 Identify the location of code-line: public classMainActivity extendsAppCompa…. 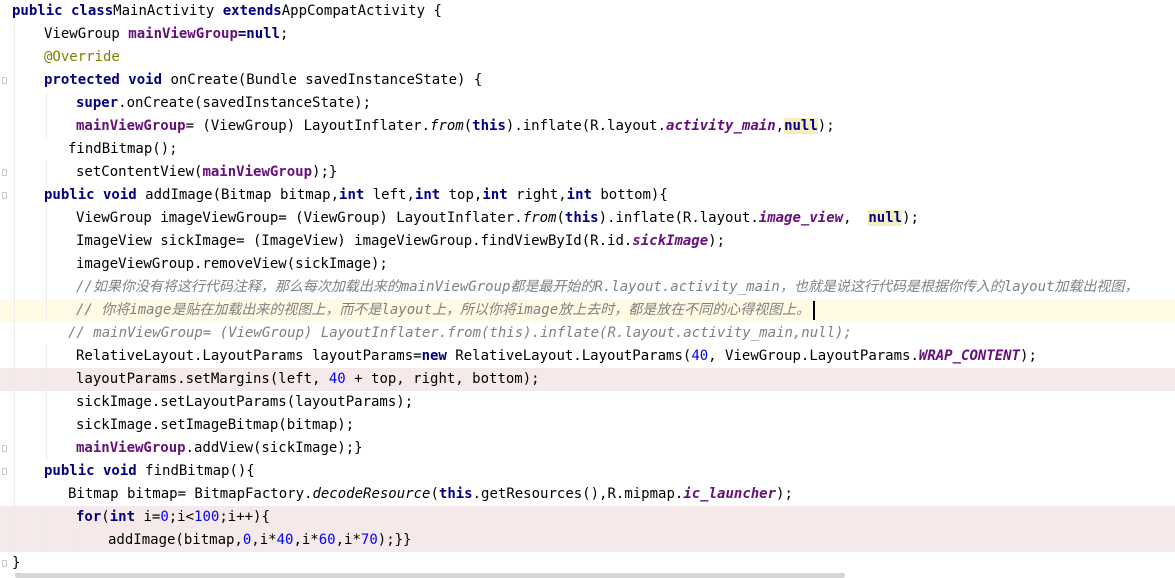
(587, 11).